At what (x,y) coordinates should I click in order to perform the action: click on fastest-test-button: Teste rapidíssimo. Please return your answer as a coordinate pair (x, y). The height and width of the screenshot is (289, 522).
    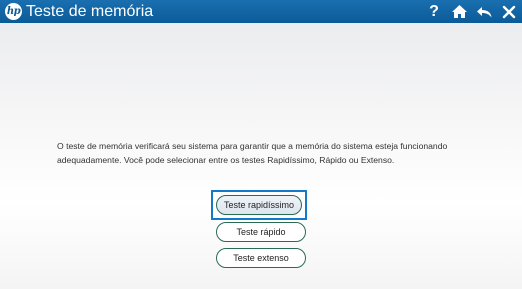
    Looking at the image, I should click on (259, 205).